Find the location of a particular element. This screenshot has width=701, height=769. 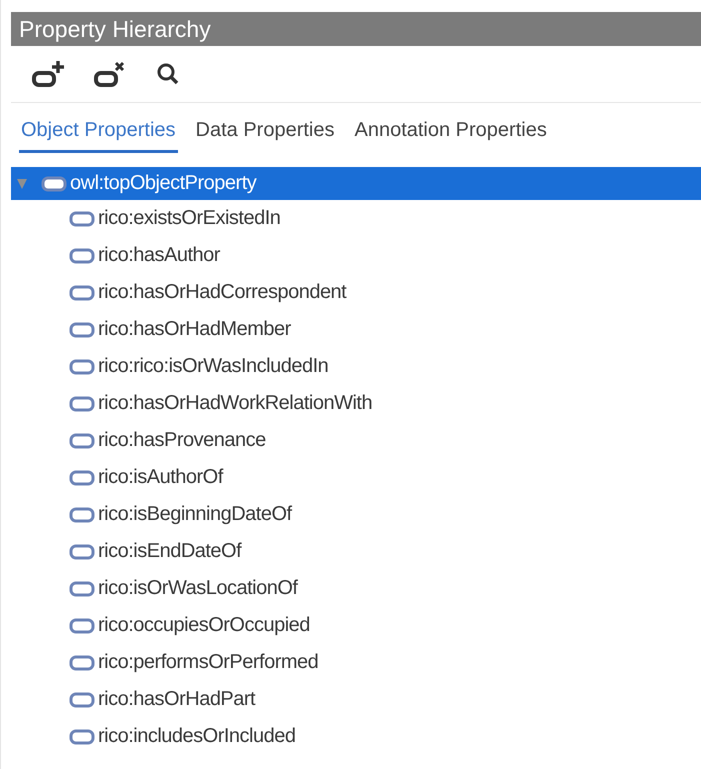

tree-item: rico:hasOrHadPart is located at coordinates (356, 699).